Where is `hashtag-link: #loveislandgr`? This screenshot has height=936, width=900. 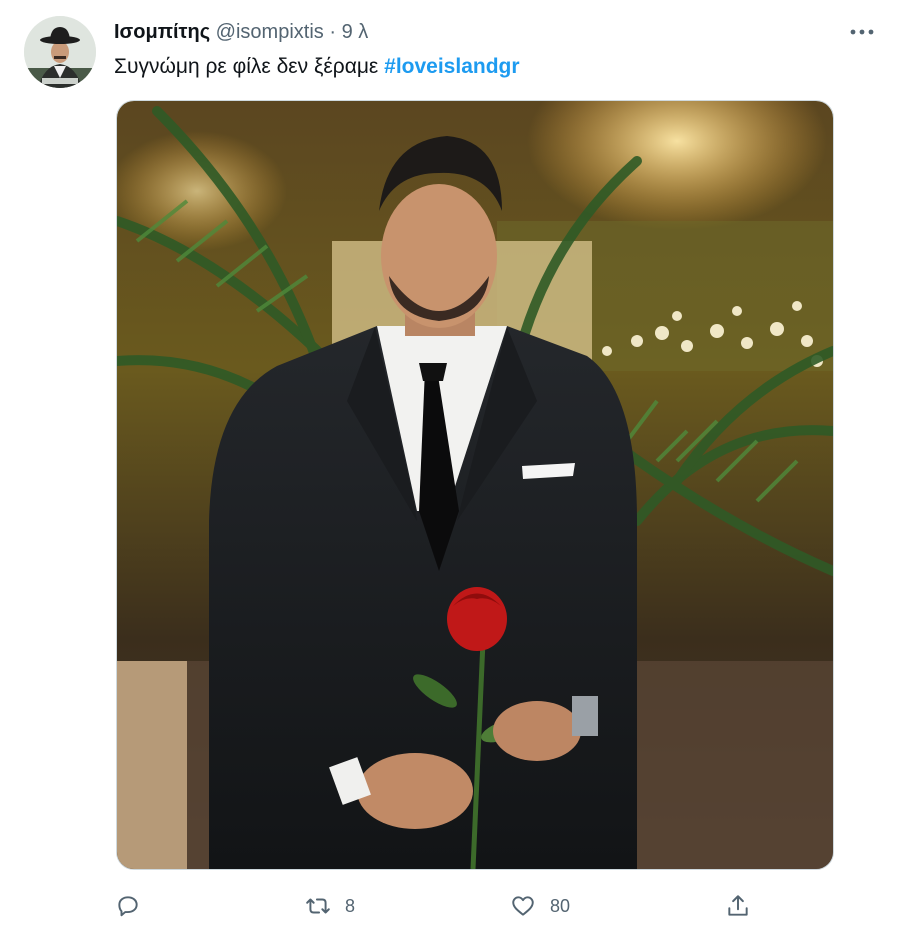
hashtag-link: #loveislandgr is located at coordinates (451, 66).